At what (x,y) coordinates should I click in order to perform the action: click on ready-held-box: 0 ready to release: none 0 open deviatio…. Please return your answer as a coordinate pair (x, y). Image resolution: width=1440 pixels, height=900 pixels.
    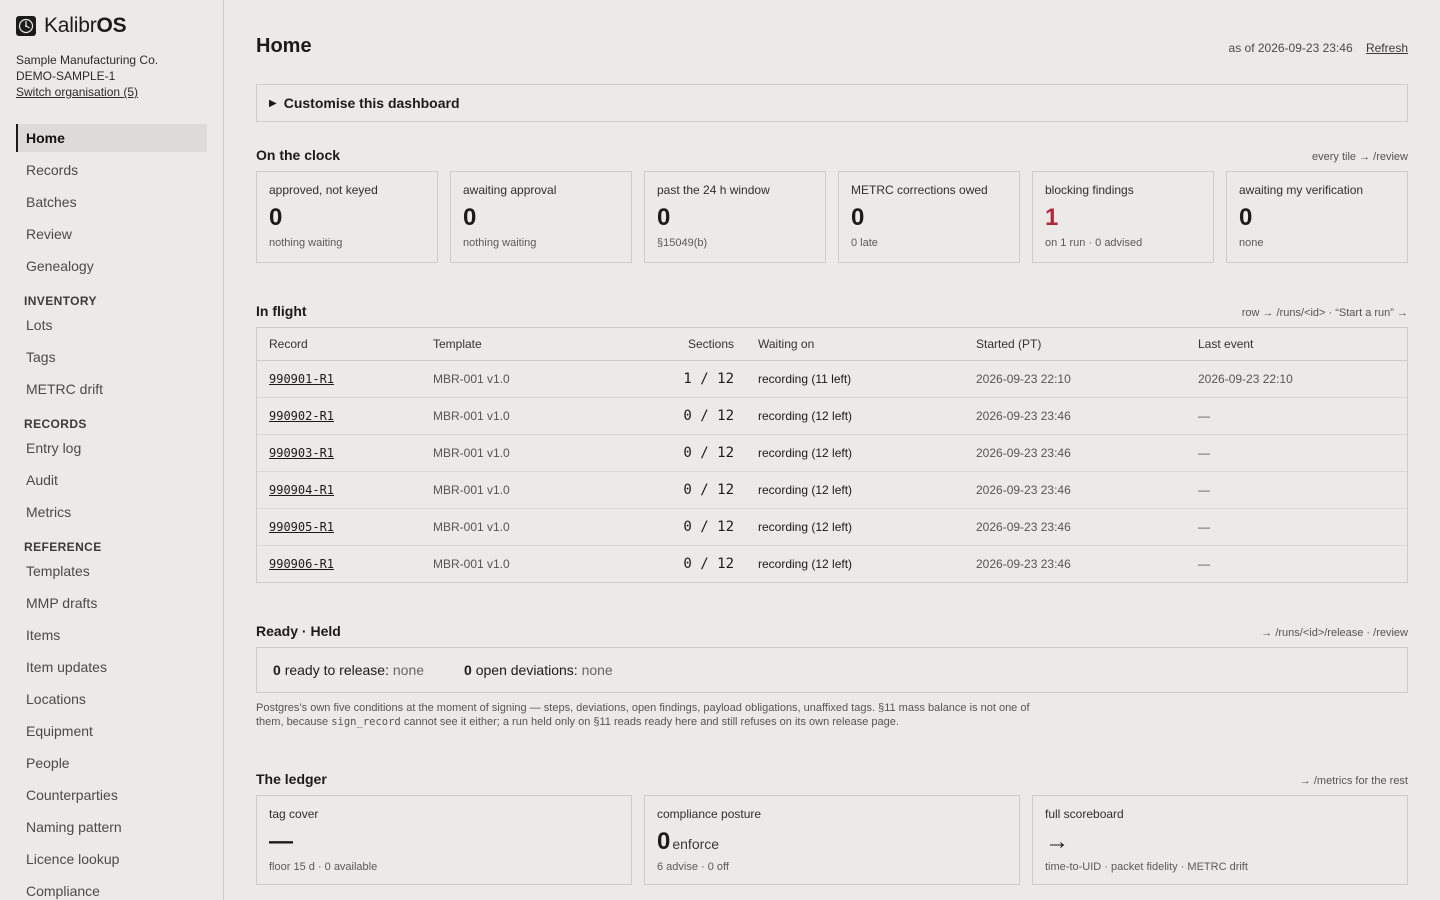
    Looking at the image, I should click on (832, 670).